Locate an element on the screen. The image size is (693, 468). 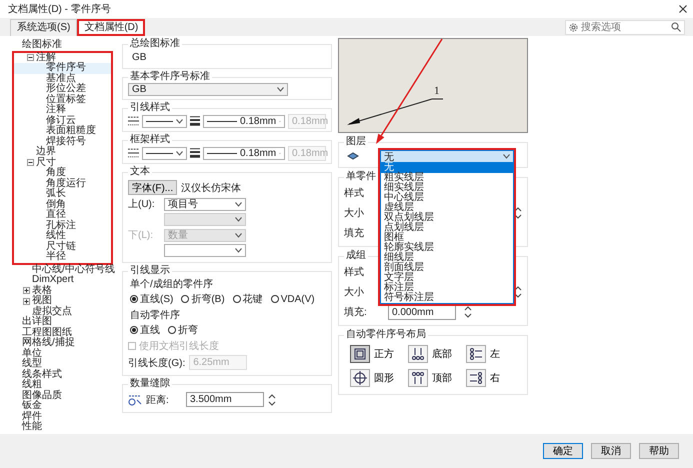
tab: 文档属性(D) is located at coordinates (111, 27).